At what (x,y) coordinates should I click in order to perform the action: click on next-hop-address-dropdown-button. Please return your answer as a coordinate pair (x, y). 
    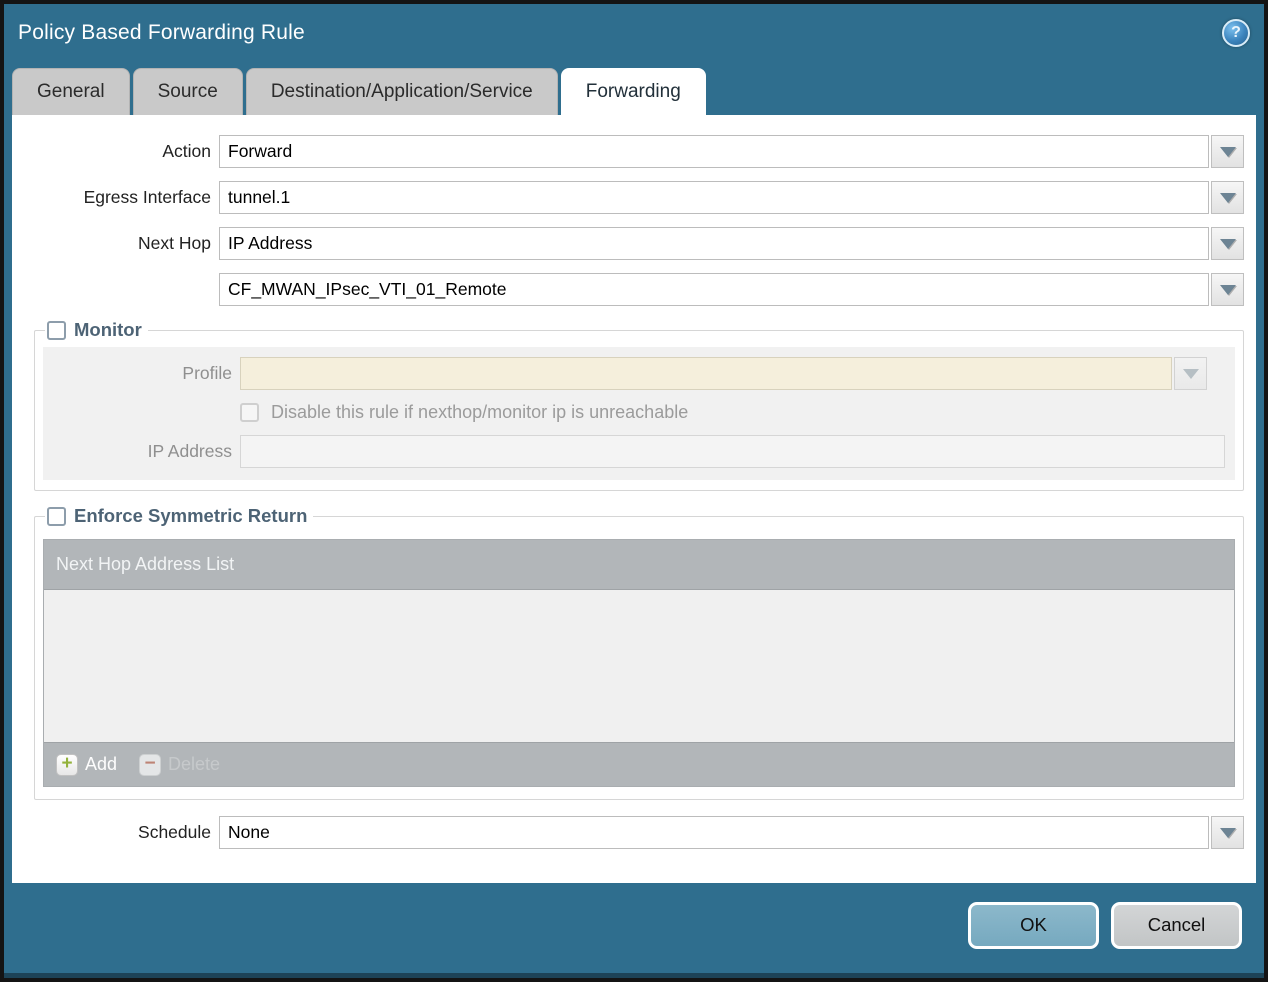
    Looking at the image, I should click on (1227, 289).